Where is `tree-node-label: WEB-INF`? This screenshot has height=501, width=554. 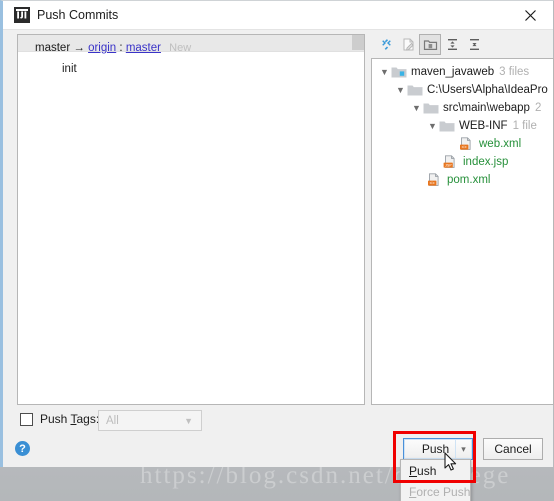
tree-node-label: WEB-INF is located at coordinates (483, 125).